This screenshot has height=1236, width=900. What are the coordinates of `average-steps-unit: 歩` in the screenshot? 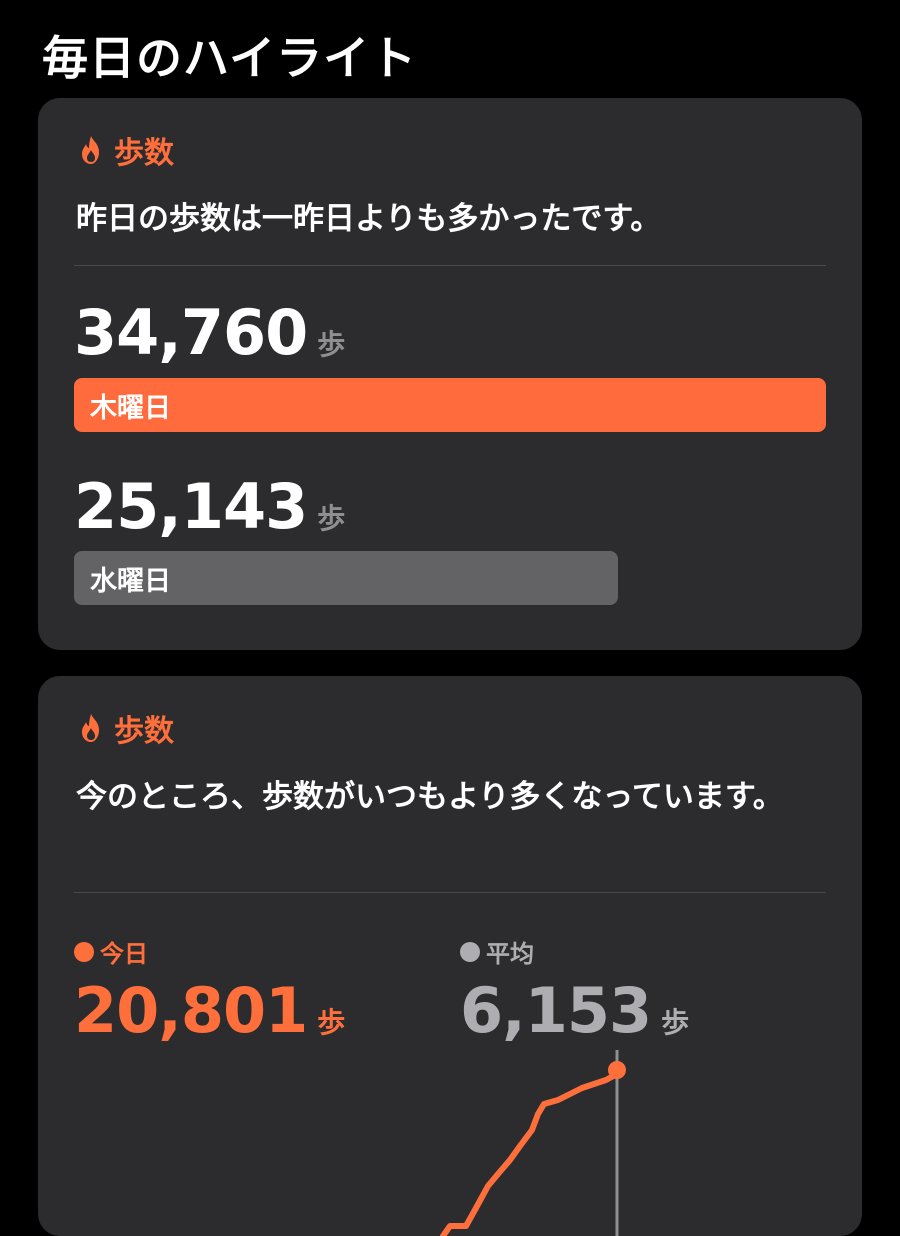 It's located at (675, 1022).